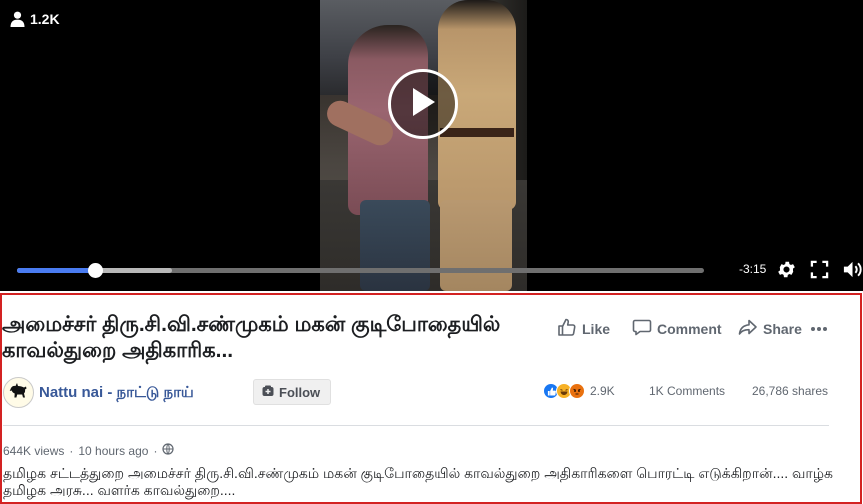 This screenshot has height=504, width=863. Describe the element at coordinates (56, 270) in the screenshot. I see `progress-played` at that location.